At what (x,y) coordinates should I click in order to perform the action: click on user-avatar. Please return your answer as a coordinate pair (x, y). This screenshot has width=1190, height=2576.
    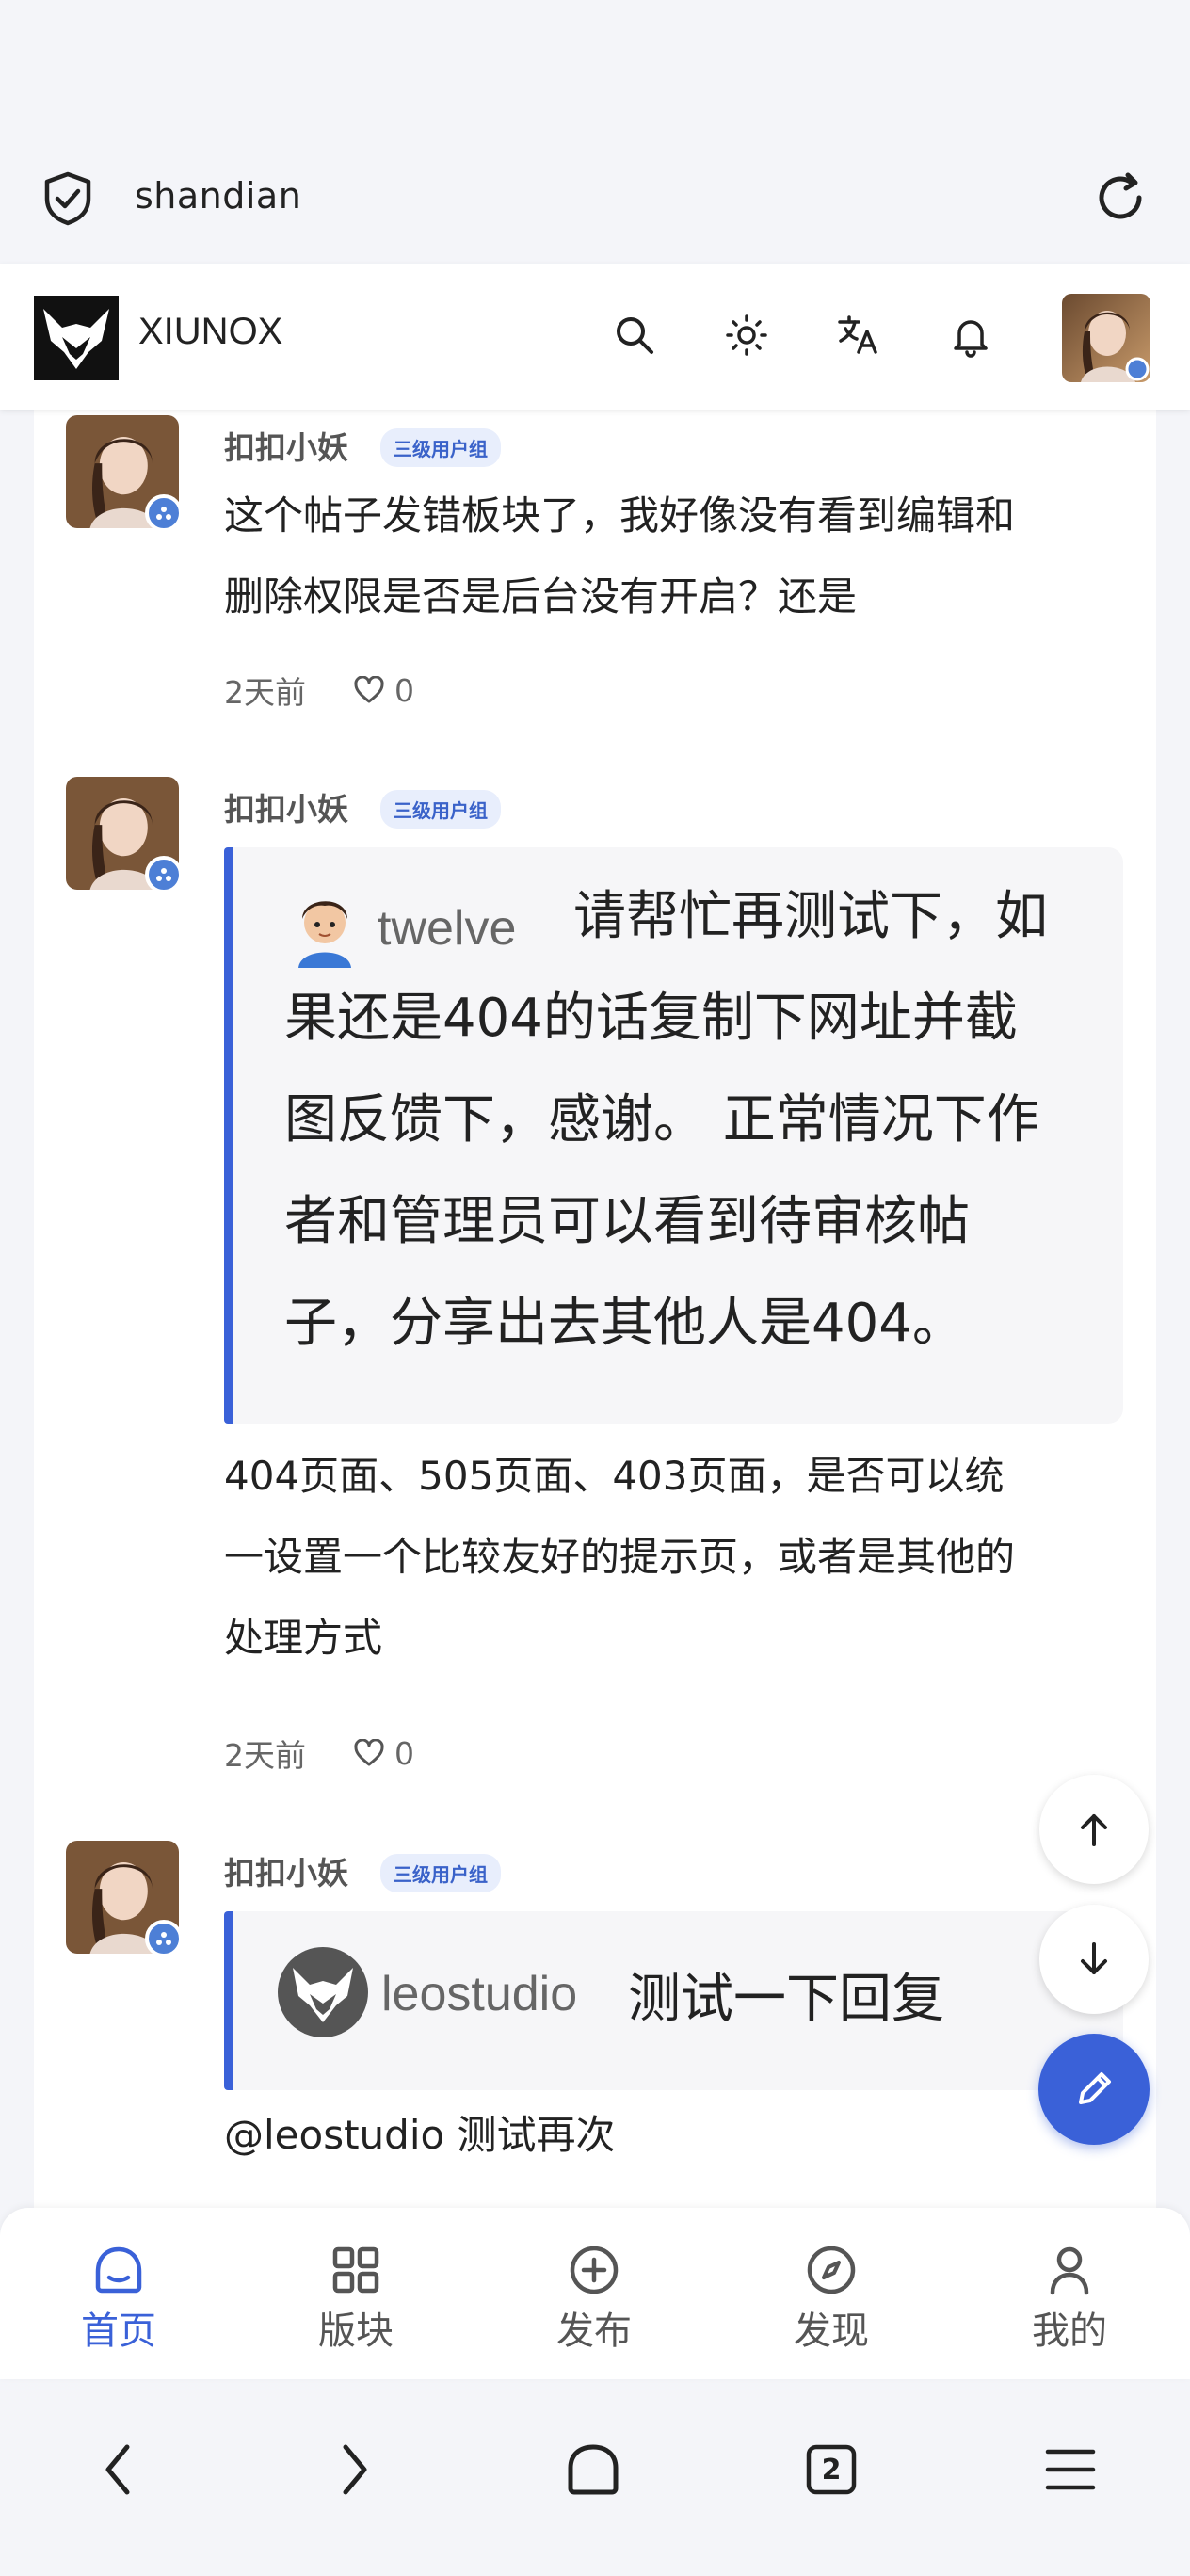
    Looking at the image, I should click on (1106, 338).